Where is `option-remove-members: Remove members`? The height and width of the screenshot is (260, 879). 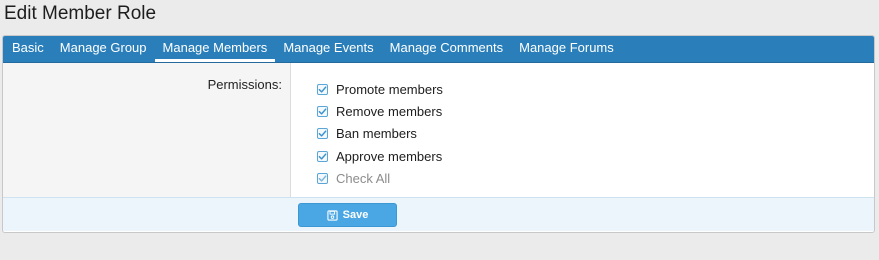
option-remove-members: Remove members is located at coordinates (380, 111).